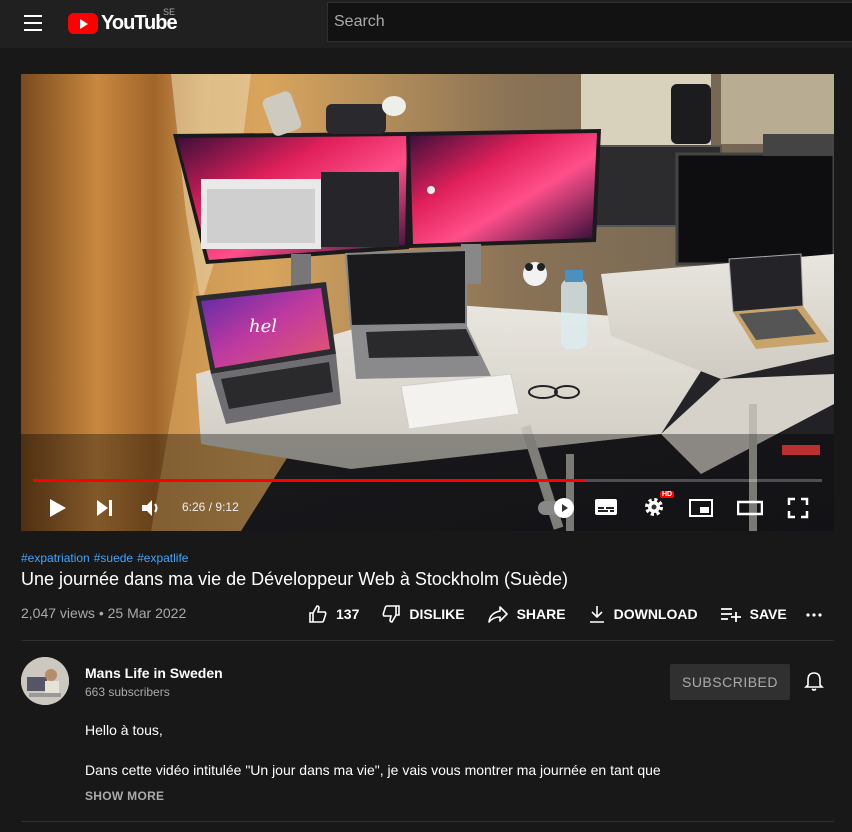 Image resolution: width=852 pixels, height=832 pixels. Describe the element at coordinates (127, 692) in the screenshot. I see `subscriber-count: 663 subscribers` at that location.